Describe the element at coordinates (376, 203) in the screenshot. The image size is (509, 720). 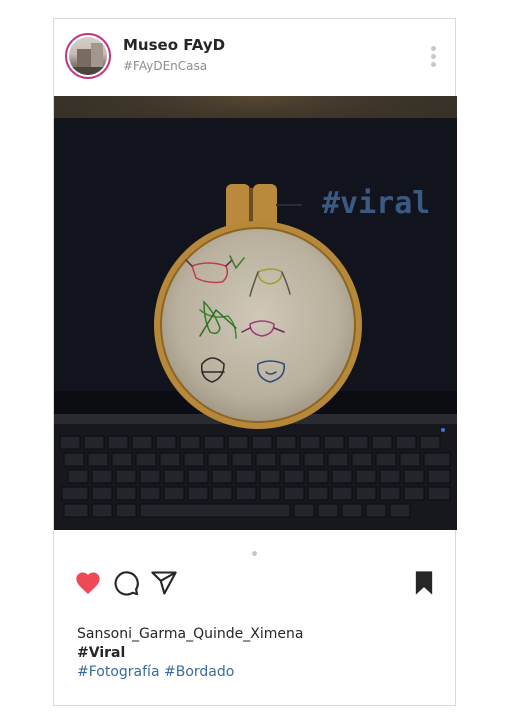
I see `image-hashtag-text: #viral` at that location.